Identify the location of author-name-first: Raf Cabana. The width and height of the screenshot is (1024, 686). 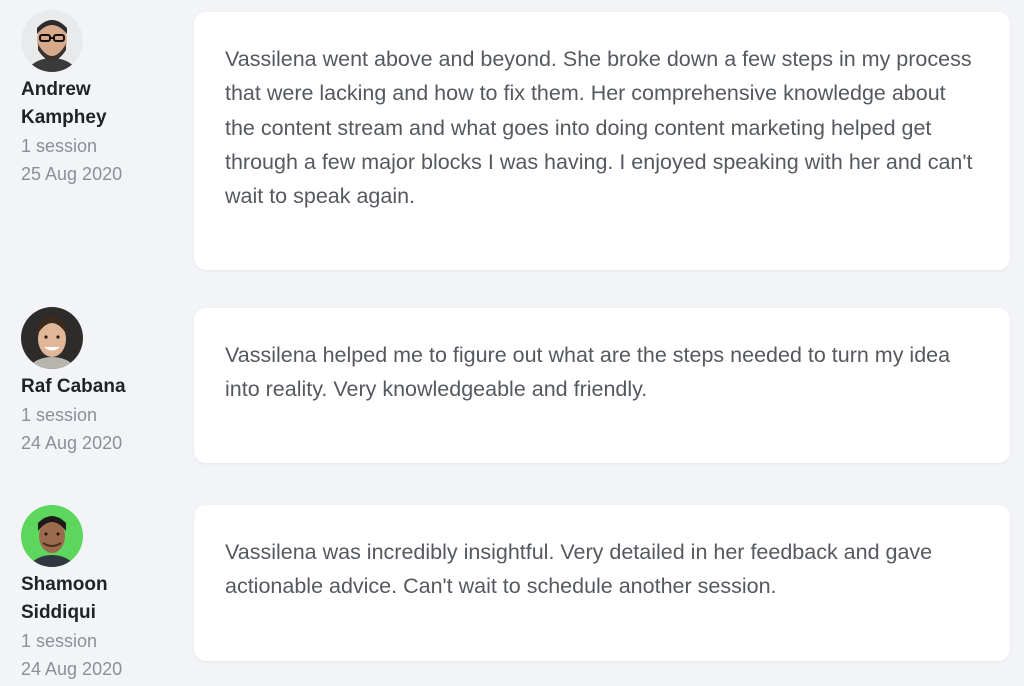
(101, 387).